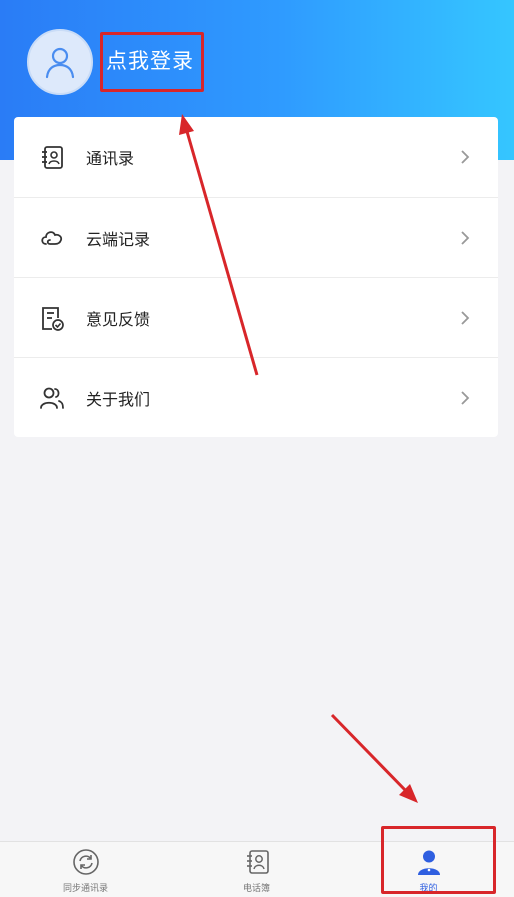  I want to click on cloud-icon, so click(52, 238).